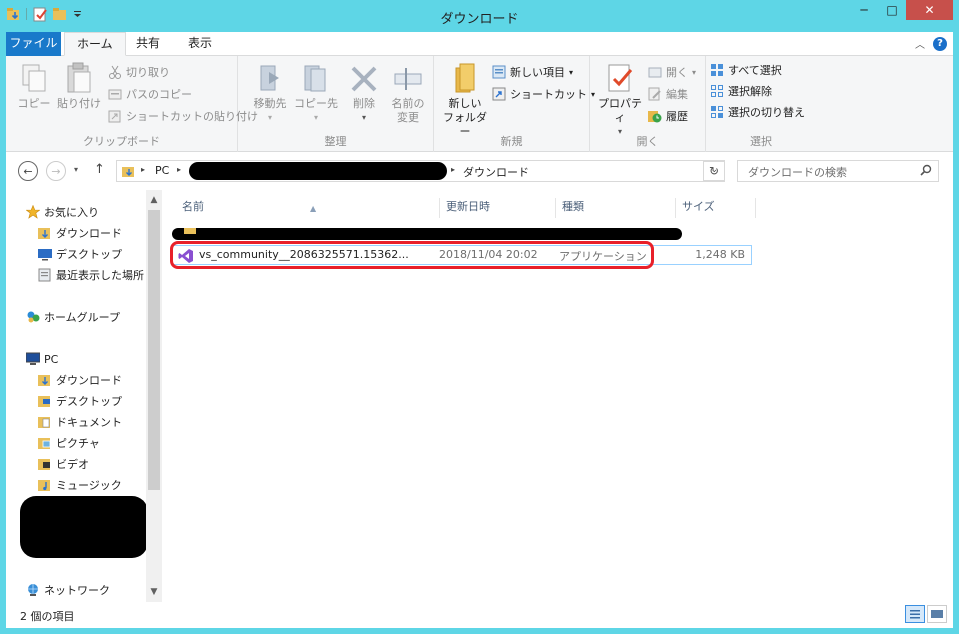 The image size is (959, 634). Describe the element at coordinates (741, 91) in the screenshot. I see `select-none-button: 選択解除` at that location.